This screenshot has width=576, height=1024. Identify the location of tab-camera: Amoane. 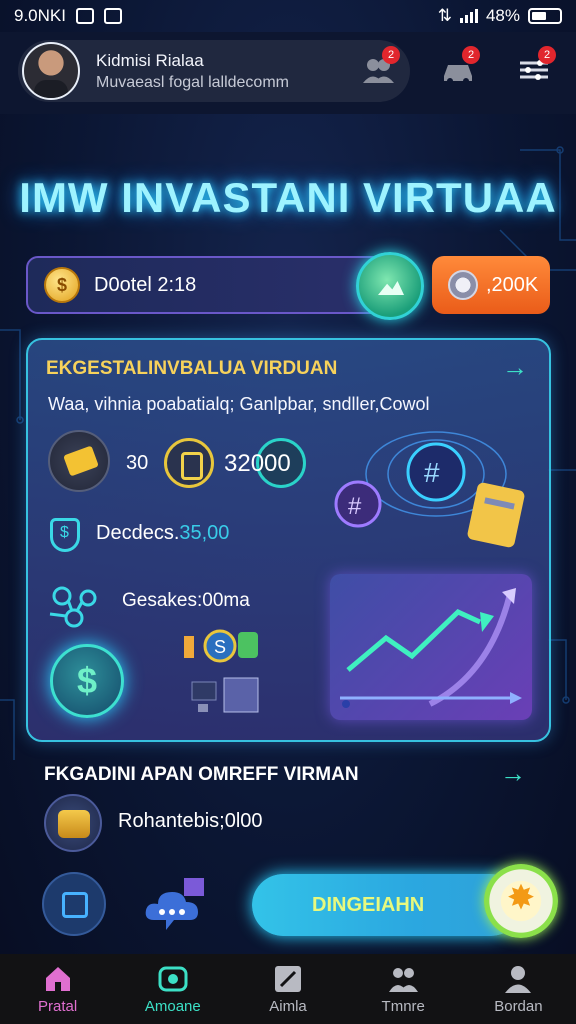
(172, 989).